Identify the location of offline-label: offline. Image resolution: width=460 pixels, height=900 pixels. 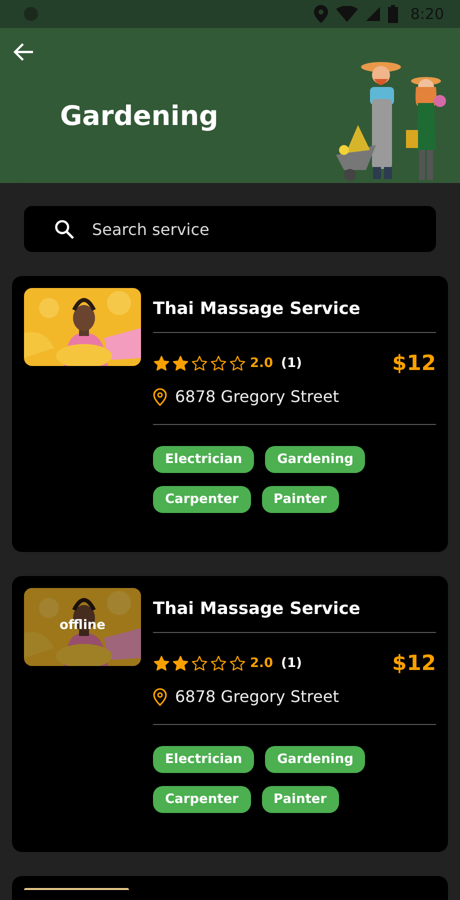
(82, 625).